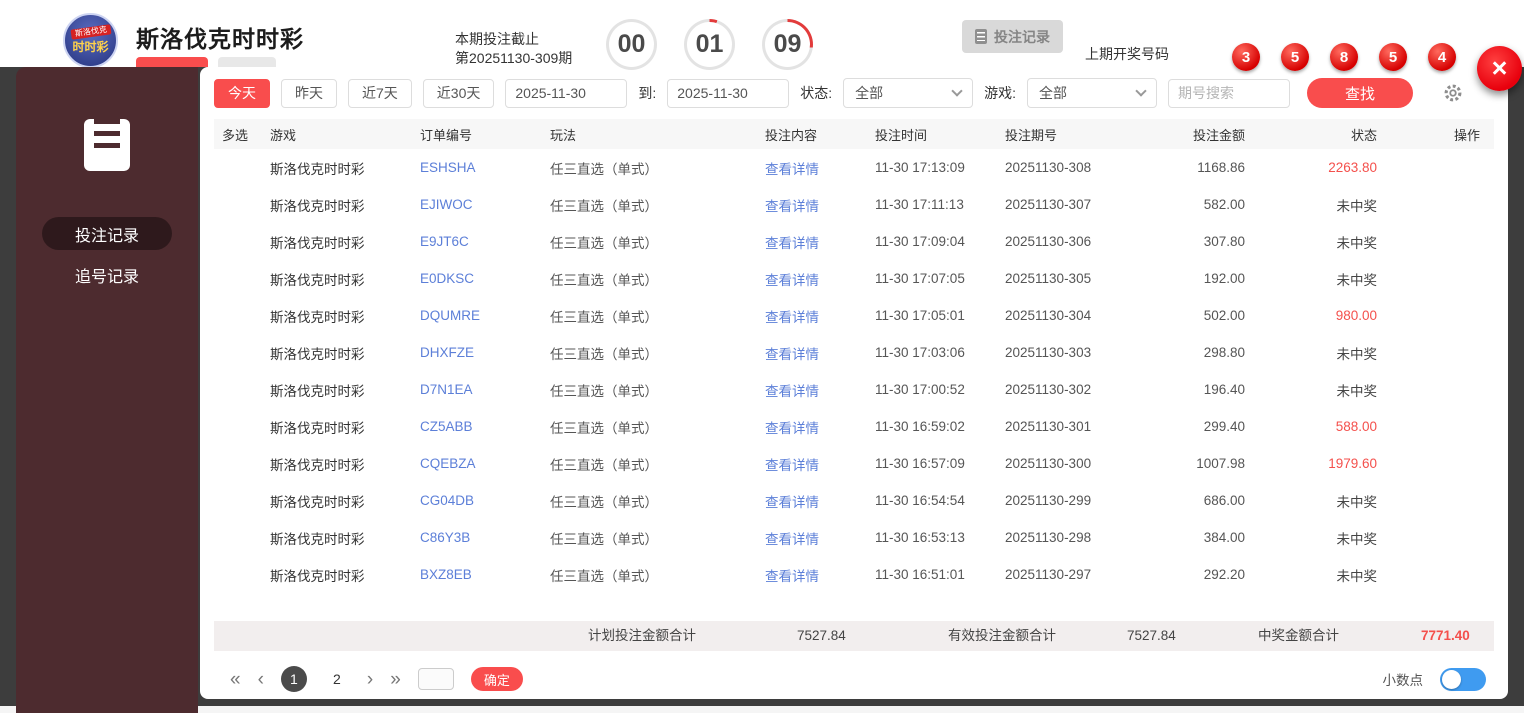 The width and height of the screenshot is (1524, 713). Describe the element at coordinates (475, 574) in the screenshot. I see `row-order-number-link: BXZ8EB` at that location.